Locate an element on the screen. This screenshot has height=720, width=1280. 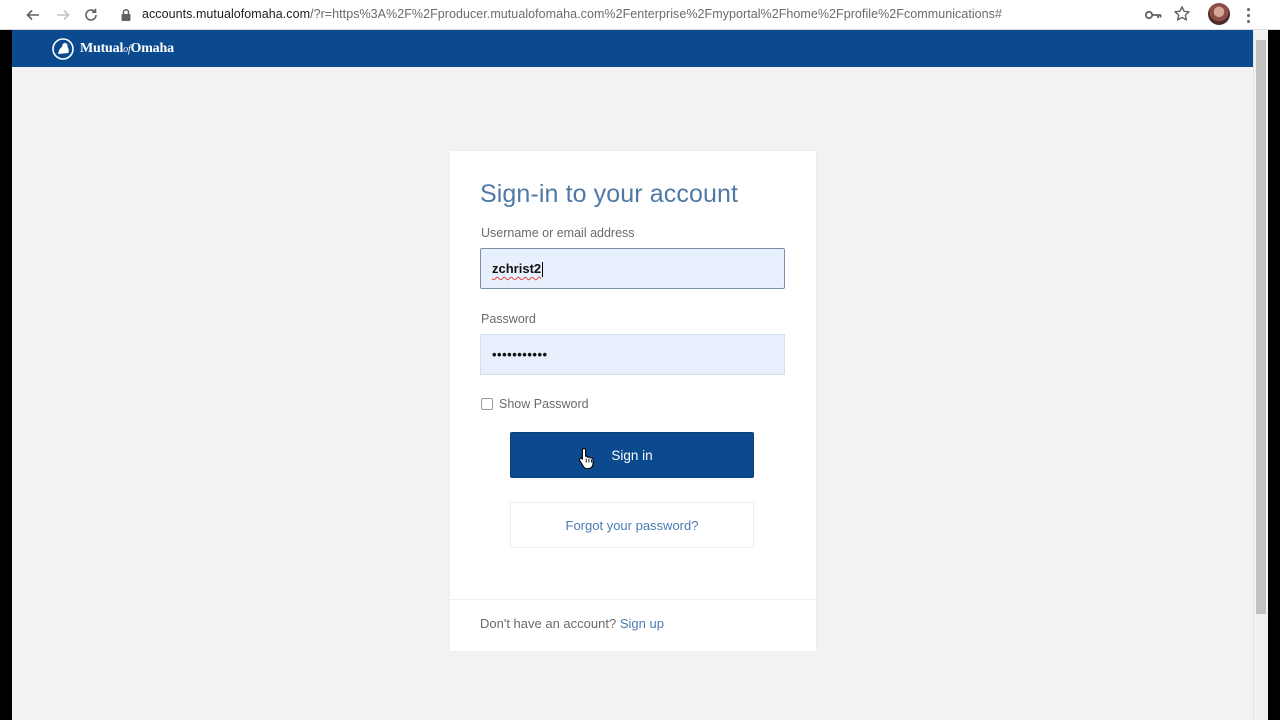
show-password-row: Show Password is located at coordinates (535, 404).